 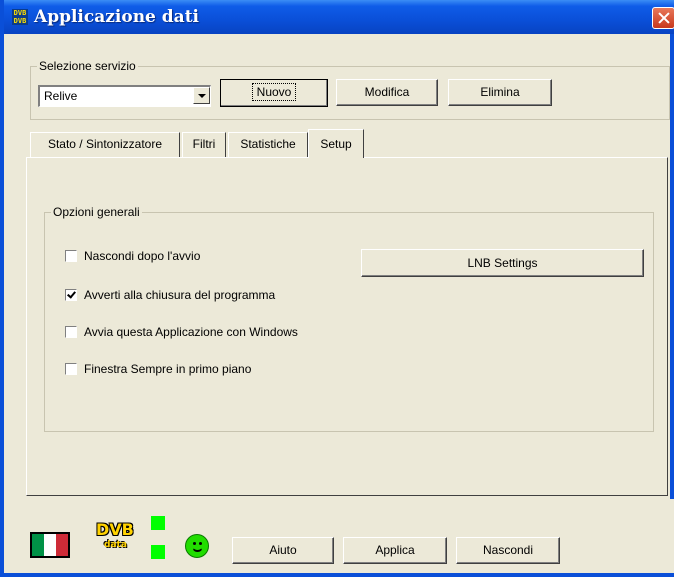 I want to click on hide-button: Nascondi, so click(x=508, y=550).